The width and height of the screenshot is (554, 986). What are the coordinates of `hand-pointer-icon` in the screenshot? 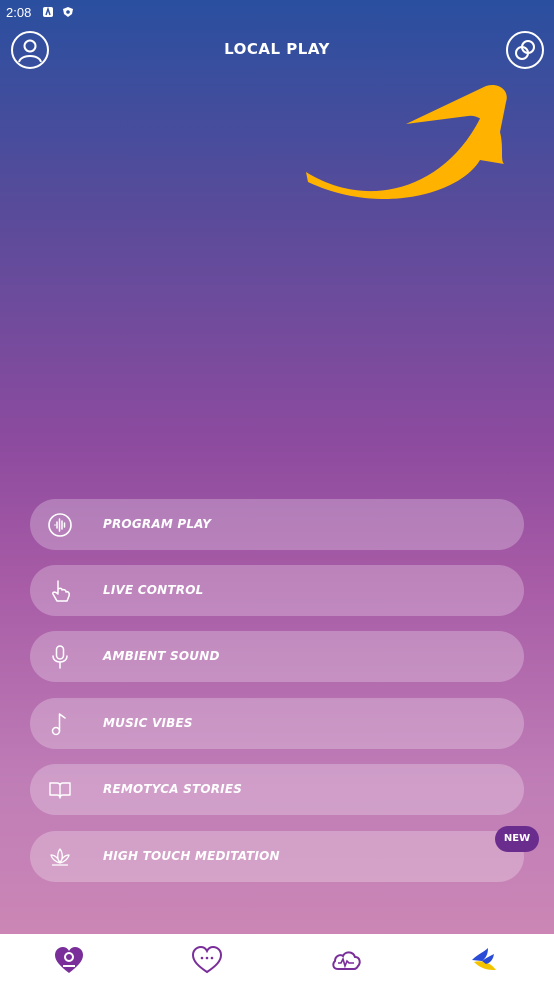 It's located at (61, 591).